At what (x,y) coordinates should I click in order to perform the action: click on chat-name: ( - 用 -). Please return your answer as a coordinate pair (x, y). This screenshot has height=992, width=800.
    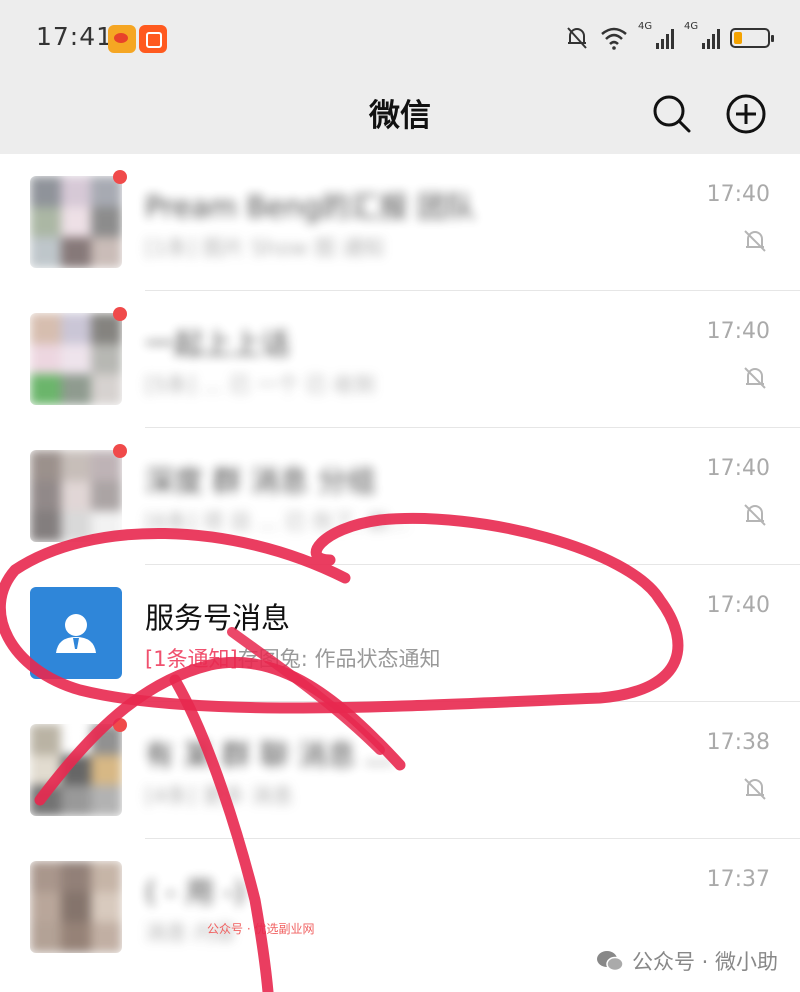
    Looking at the image, I should click on (195, 892).